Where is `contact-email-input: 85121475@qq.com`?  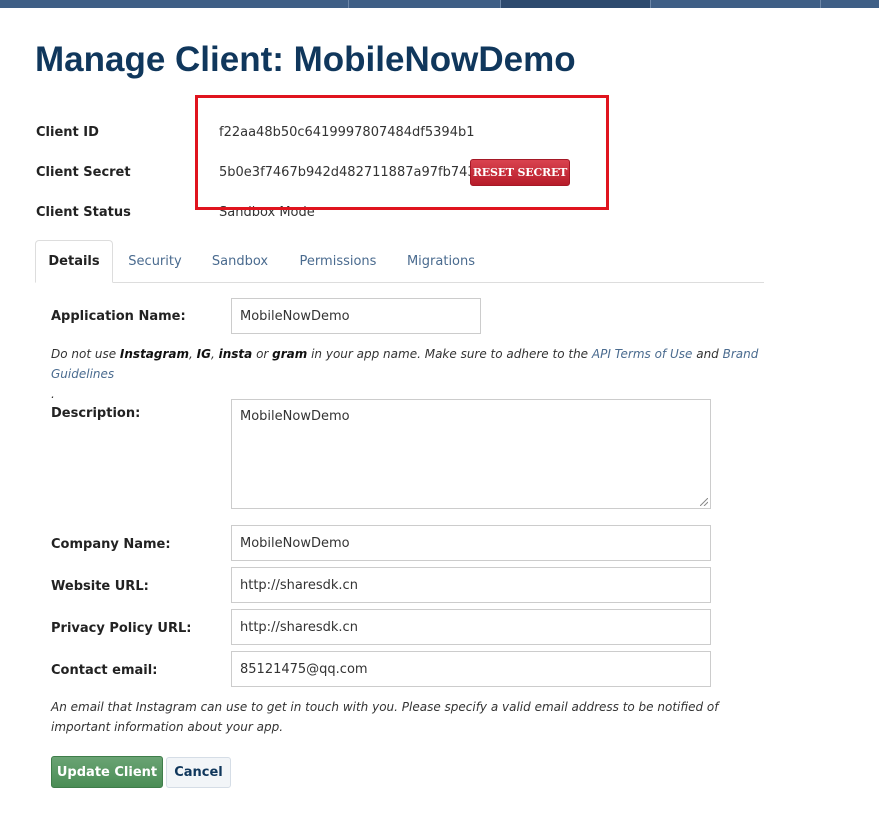
contact-email-input: 85121475@qq.com is located at coordinates (471, 669).